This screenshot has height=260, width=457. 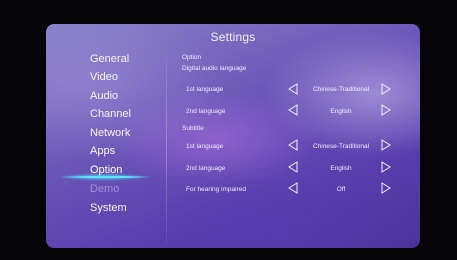 What do you see at coordinates (104, 77) in the screenshot?
I see `menu-item-video: Video` at bounding box center [104, 77].